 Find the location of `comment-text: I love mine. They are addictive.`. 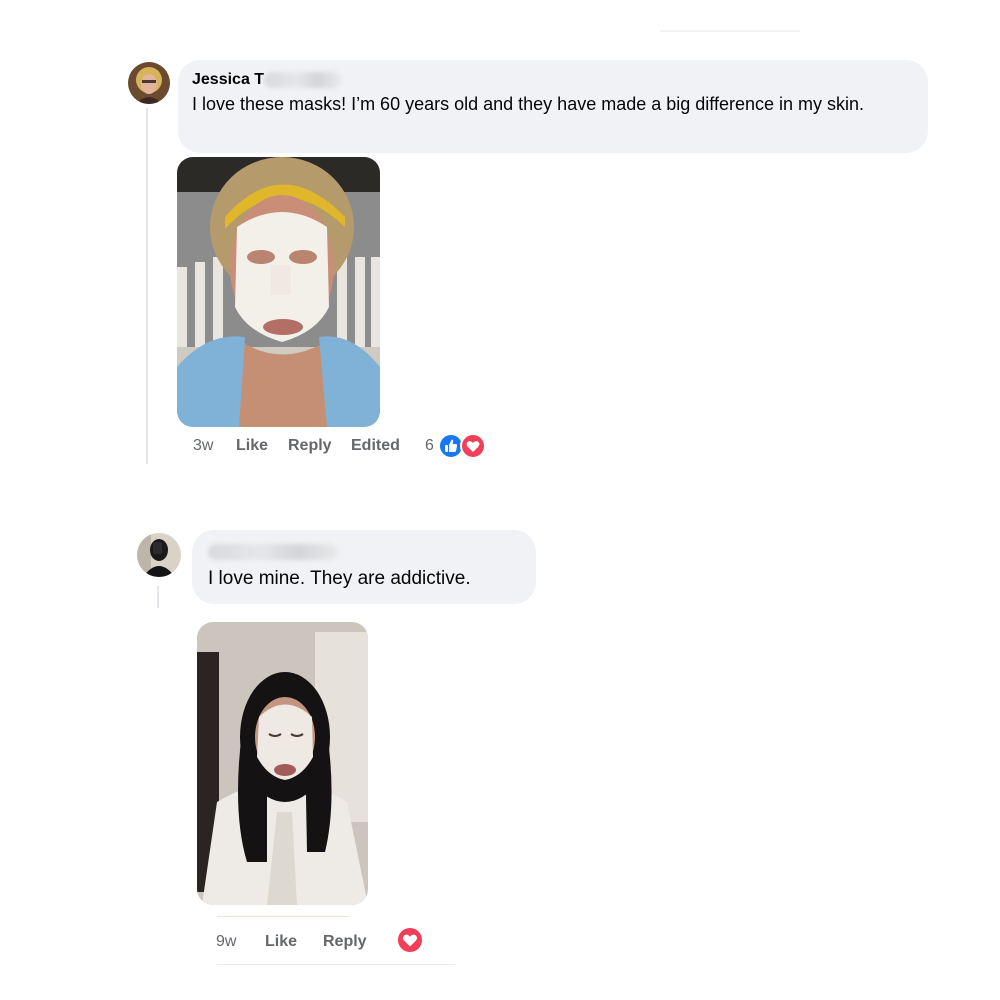

comment-text: I love mine. They are addictive. is located at coordinates (339, 578).